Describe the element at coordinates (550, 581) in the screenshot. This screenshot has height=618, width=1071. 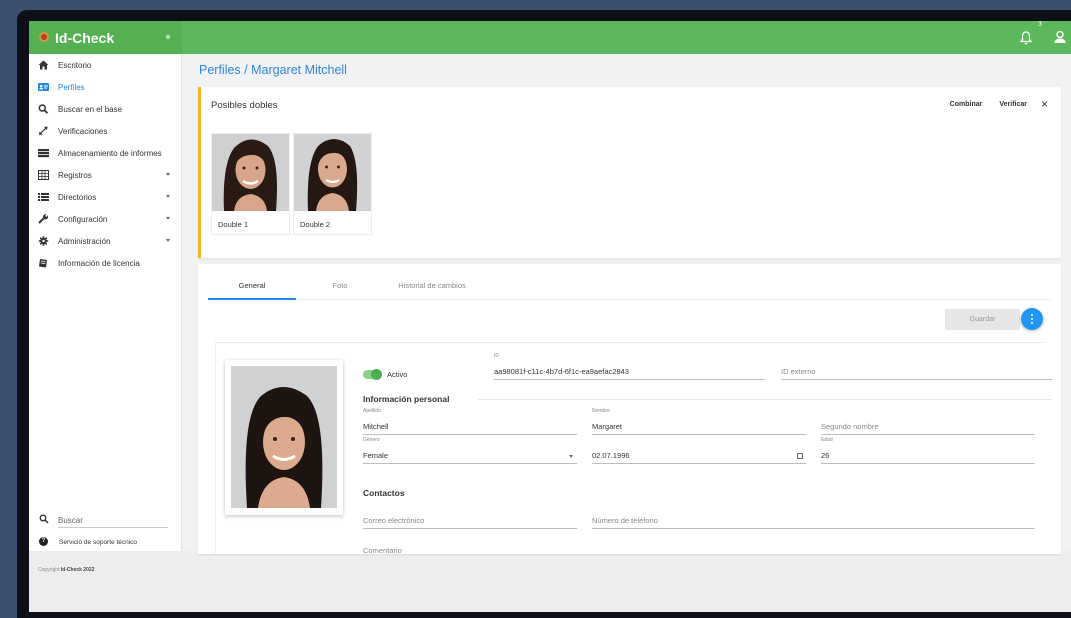
I see `empty-area` at that location.